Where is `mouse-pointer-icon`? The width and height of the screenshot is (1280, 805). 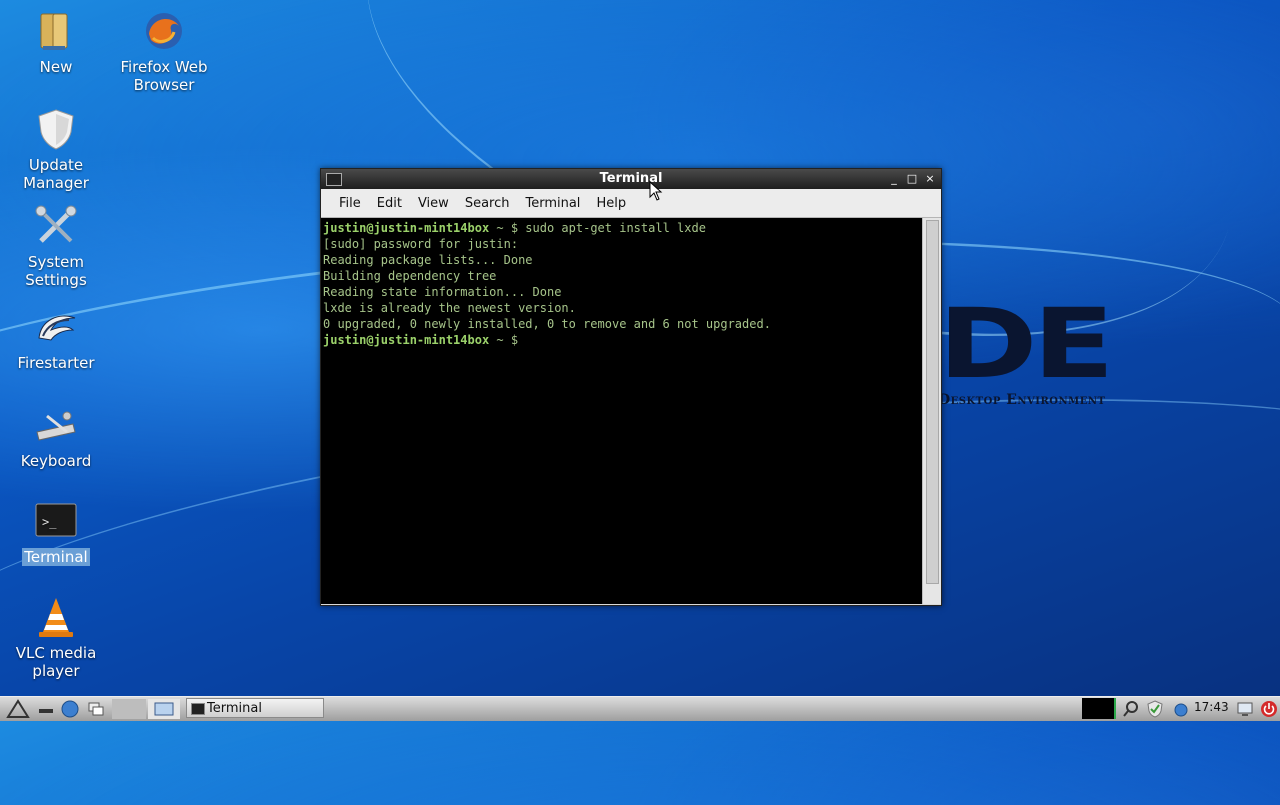 mouse-pointer-icon is located at coordinates (656, 191).